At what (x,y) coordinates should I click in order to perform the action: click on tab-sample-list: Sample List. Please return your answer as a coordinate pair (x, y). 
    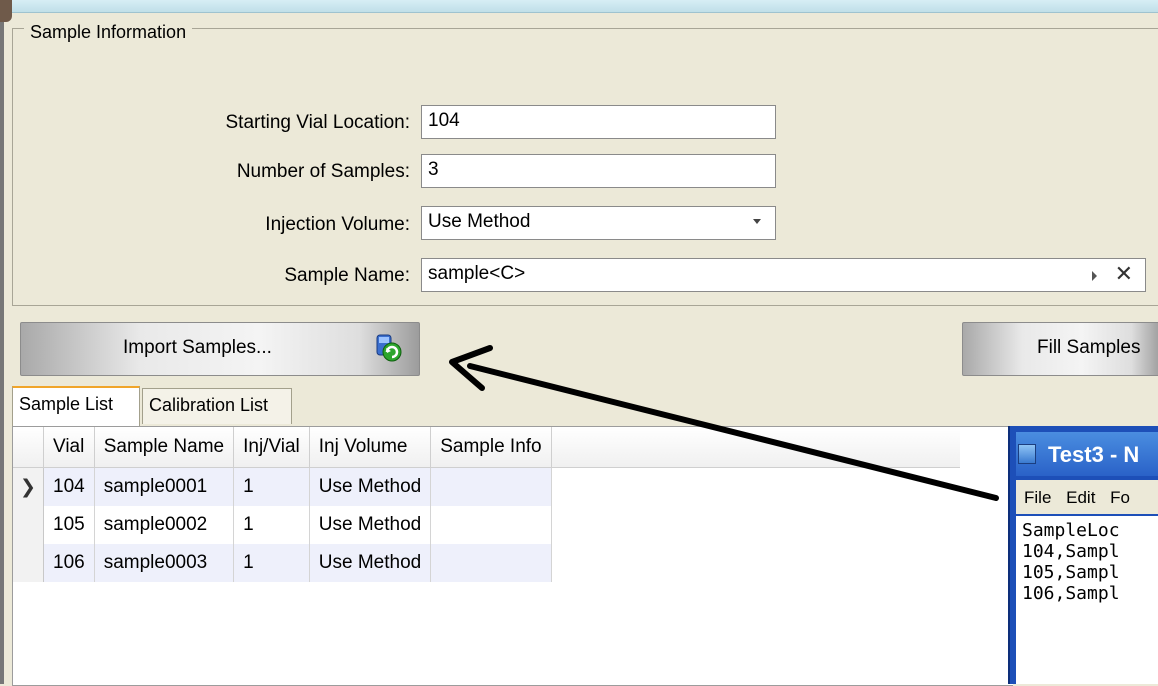
    Looking at the image, I should click on (76, 406).